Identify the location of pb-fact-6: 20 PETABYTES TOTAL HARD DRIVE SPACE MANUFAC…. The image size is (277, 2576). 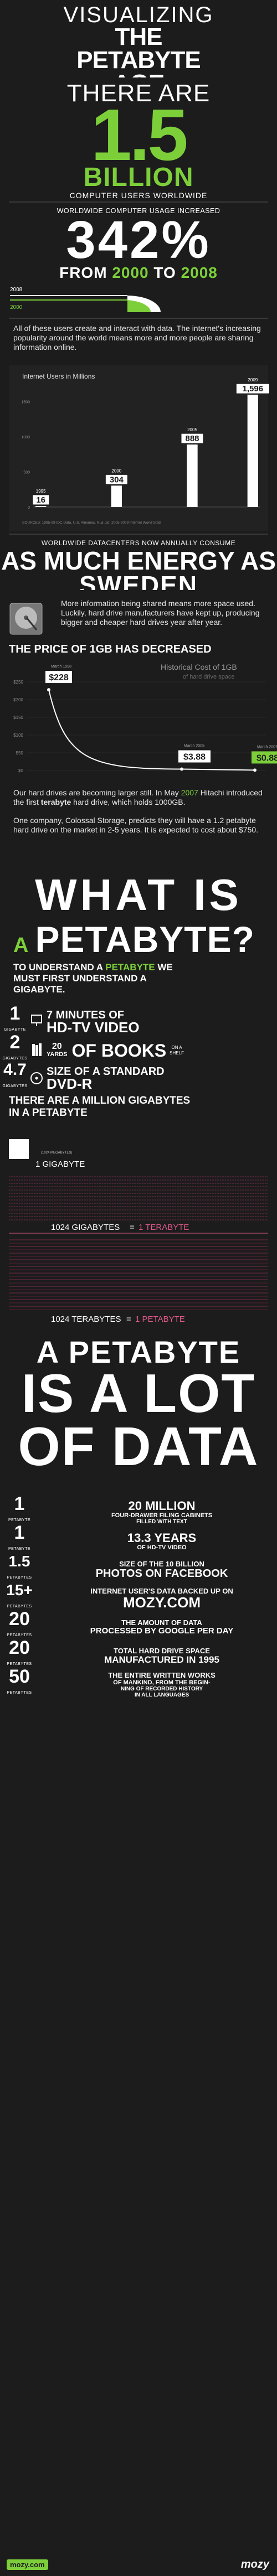
(138, 1653).